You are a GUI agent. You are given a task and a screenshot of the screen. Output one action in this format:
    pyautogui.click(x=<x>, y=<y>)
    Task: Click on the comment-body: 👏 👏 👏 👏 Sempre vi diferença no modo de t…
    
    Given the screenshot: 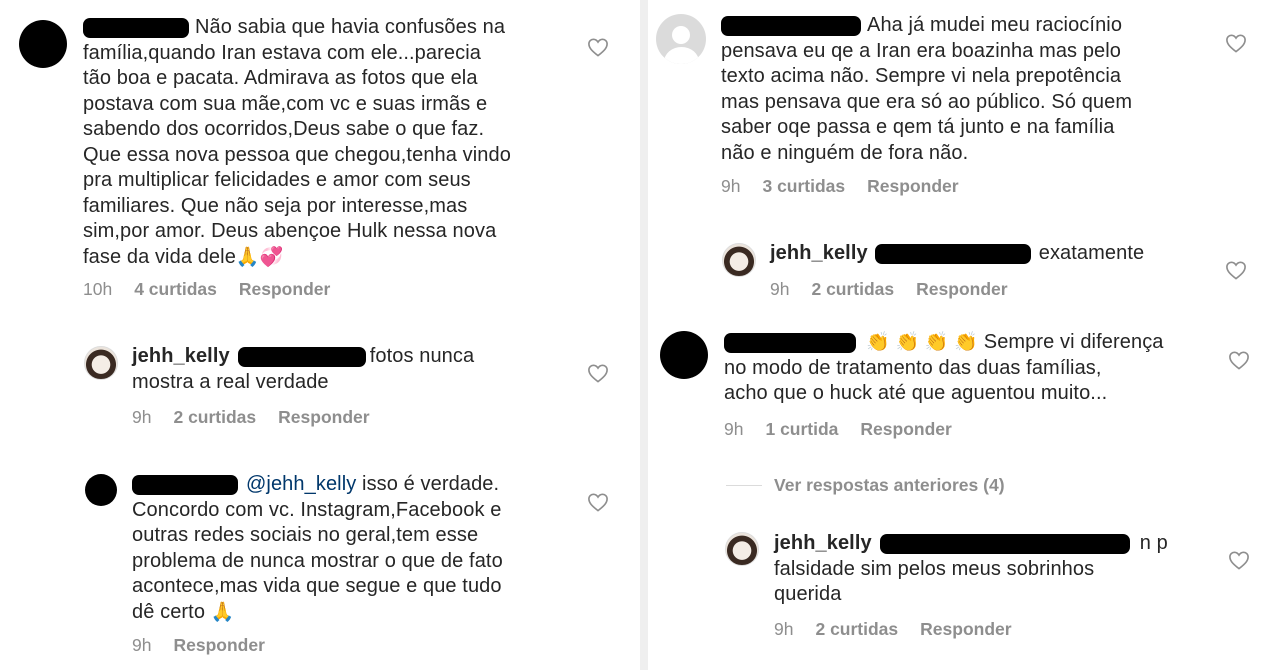 What is the action you would take?
    pyautogui.click(x=944, y=367)
    